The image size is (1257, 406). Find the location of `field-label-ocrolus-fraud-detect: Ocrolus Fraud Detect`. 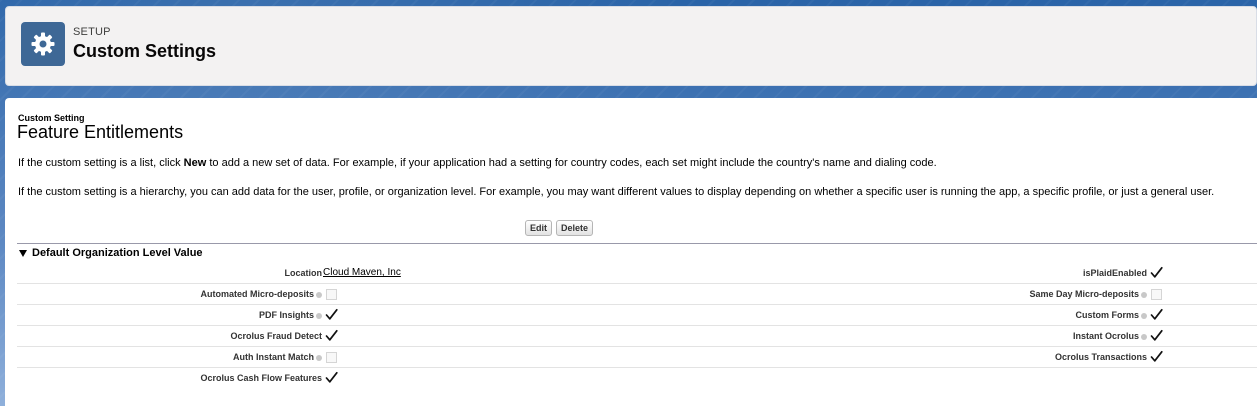

field-label-ocrolus-fraud-detect: Ocrolus Fraud Detect is located at coordinates (276, 336).